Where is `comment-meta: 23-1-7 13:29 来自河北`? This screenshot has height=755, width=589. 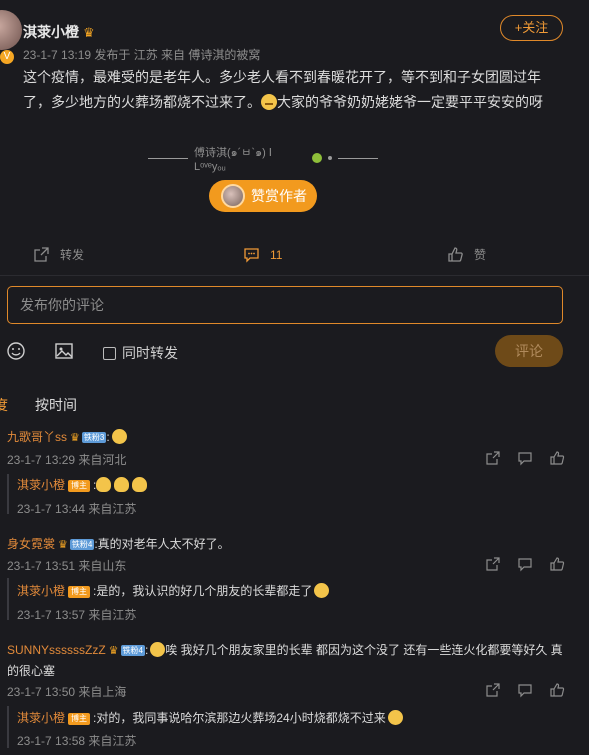
comment-meta: 23-1-7 13:29 来自河北 is located at coordinates (67, 460).